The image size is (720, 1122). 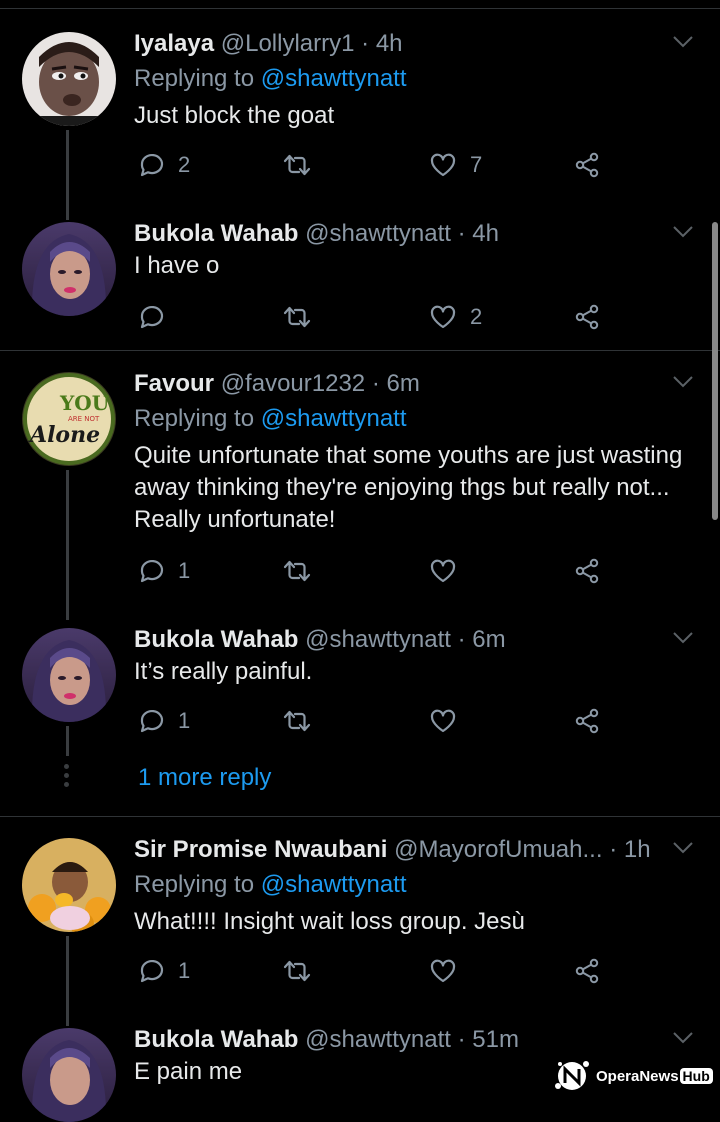 I want to click on share-icon, so click(x=587, y=721).